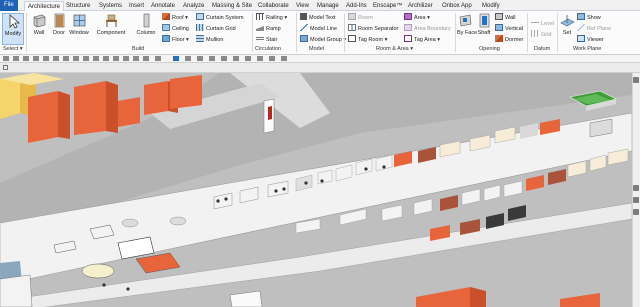 The width and height of the screenshot is (640, 307). What do you see at coordinates (316, 49) in the screenshot?
I see `model-panel-label: Model` at bounding box center [316, 49].